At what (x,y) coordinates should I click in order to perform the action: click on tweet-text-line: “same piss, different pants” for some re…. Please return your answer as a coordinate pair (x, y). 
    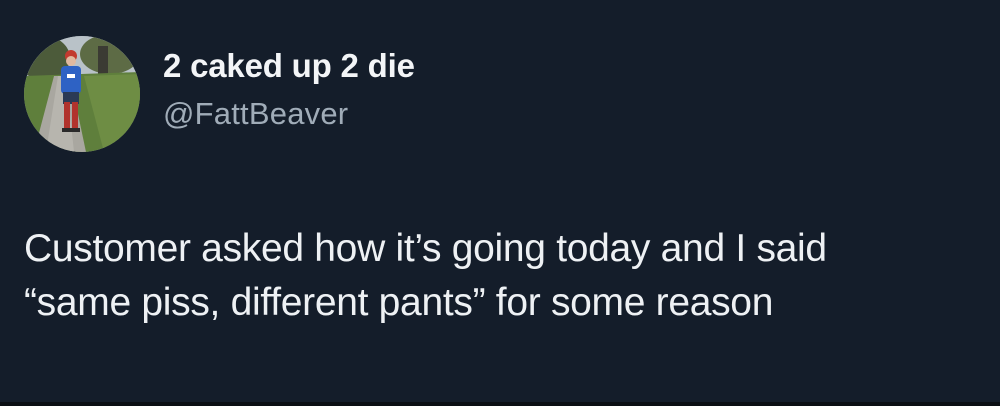
    Looking at the image, I should click on (399, 302).